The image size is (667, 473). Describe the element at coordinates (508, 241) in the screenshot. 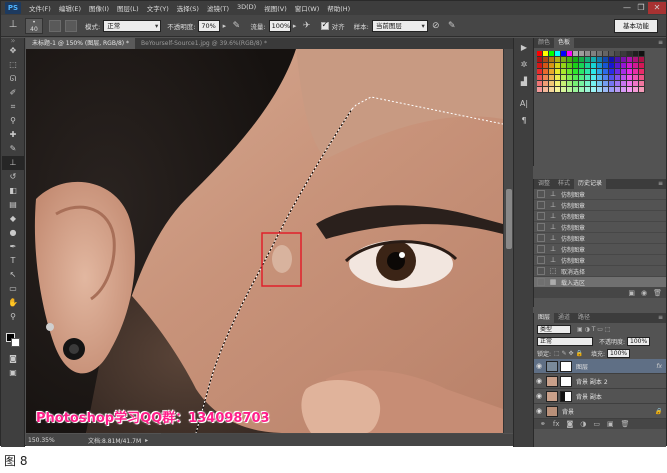

I see `vertical-scrollbar` at that location.